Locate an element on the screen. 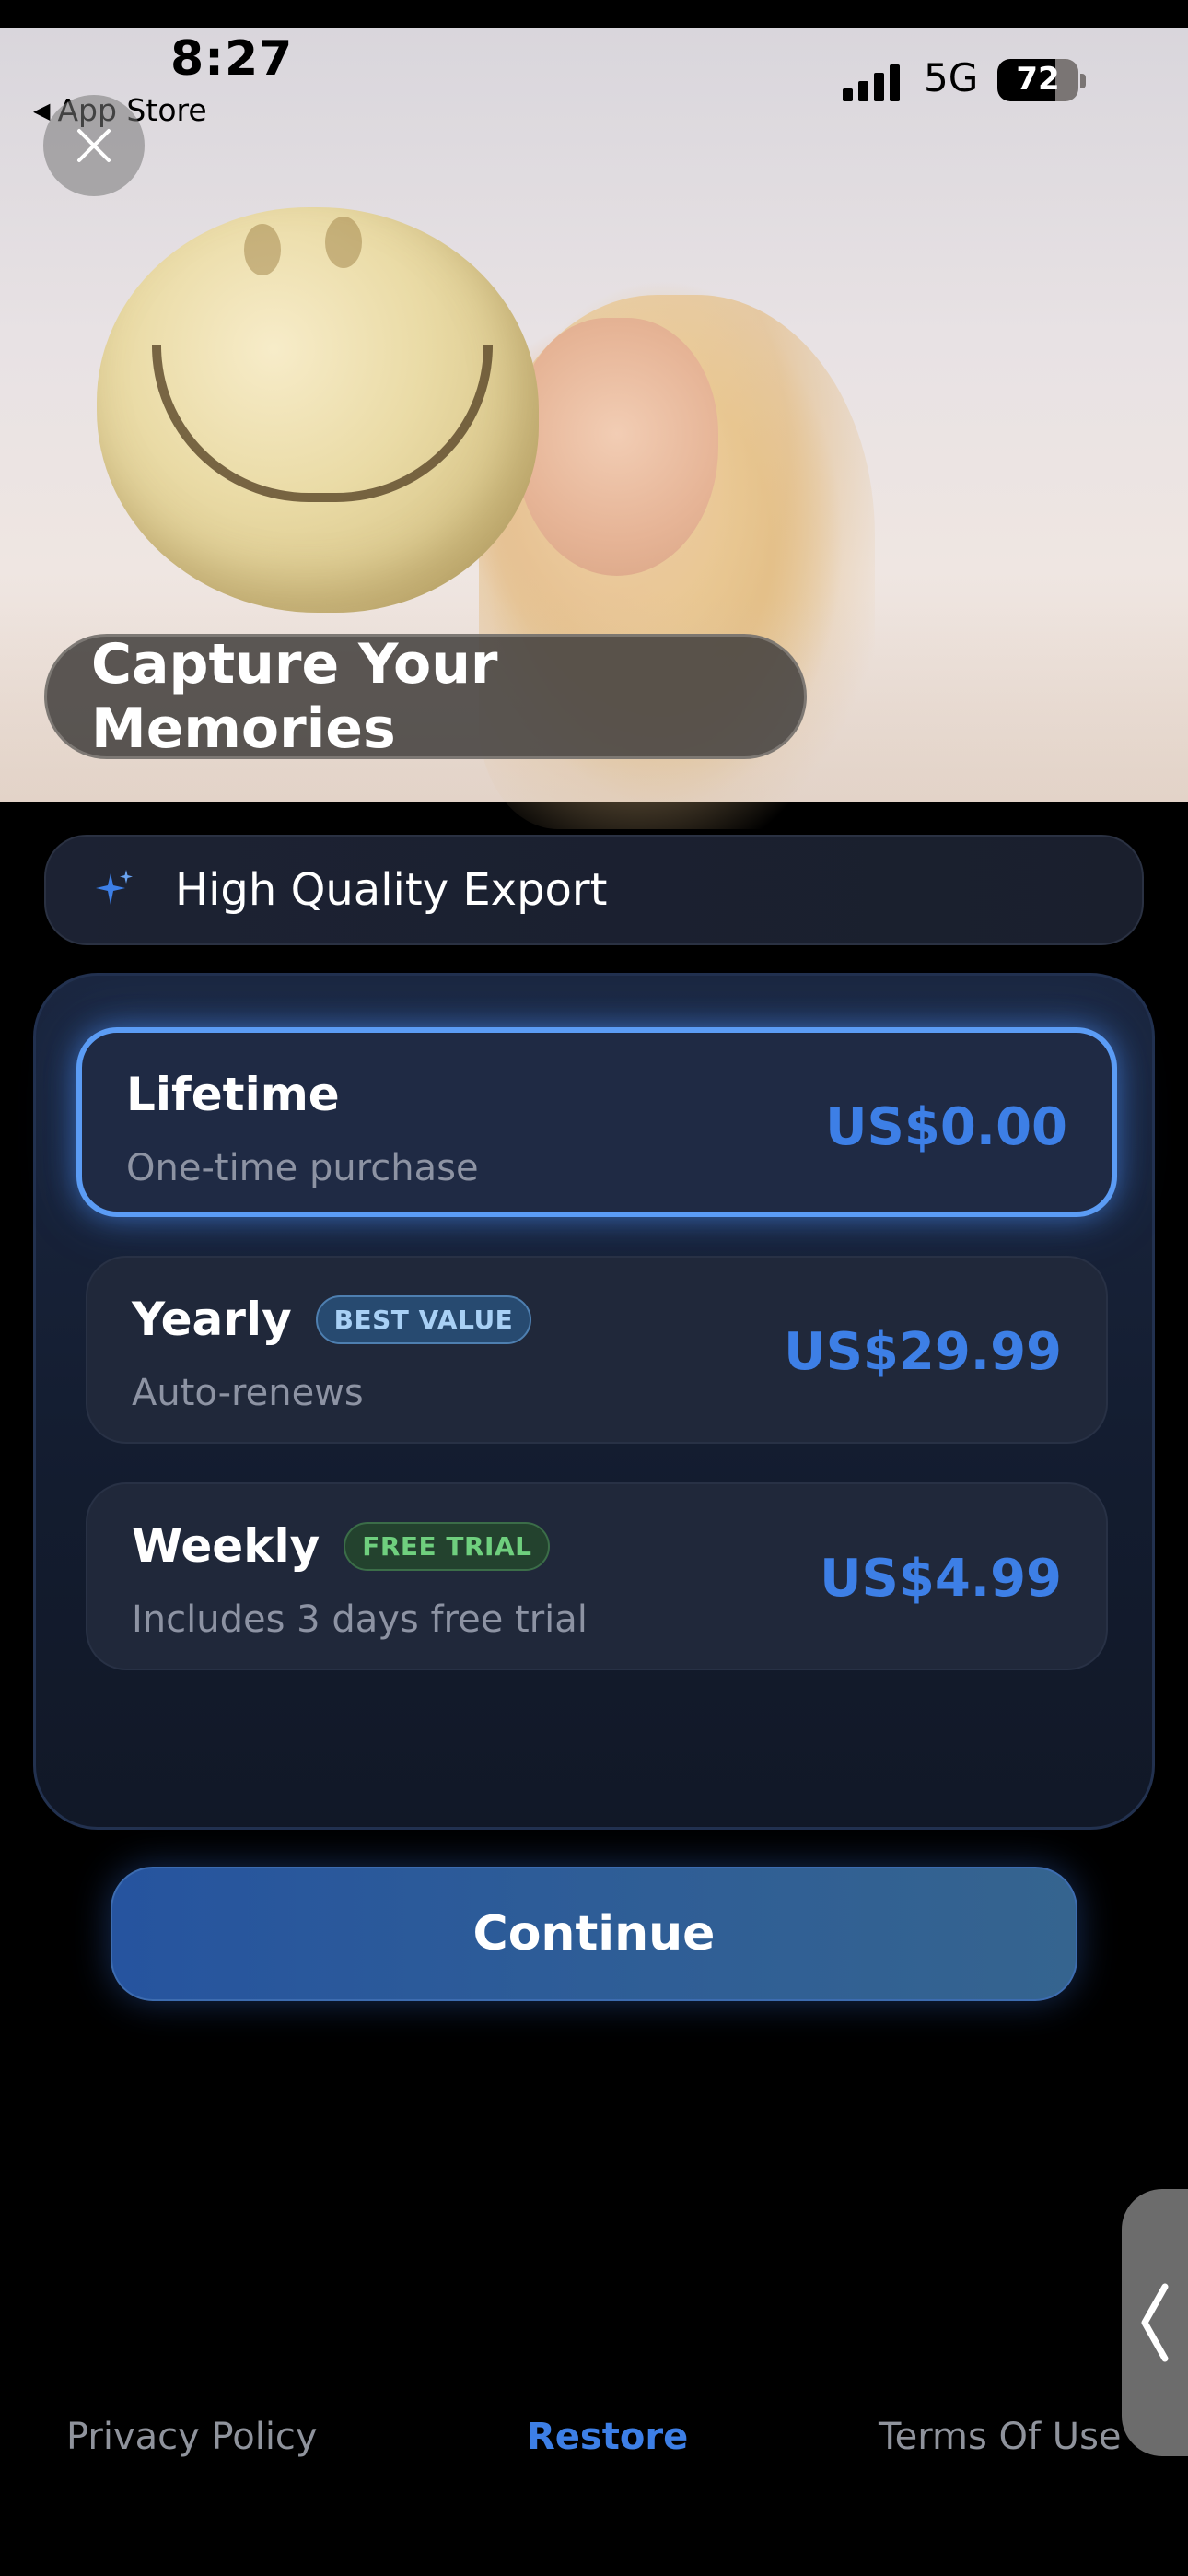 Image resolution: width=1188 pixels, height=2576 pixels. privacy-policy-link: Privacy Policy is located at coordinates (192, 2437).